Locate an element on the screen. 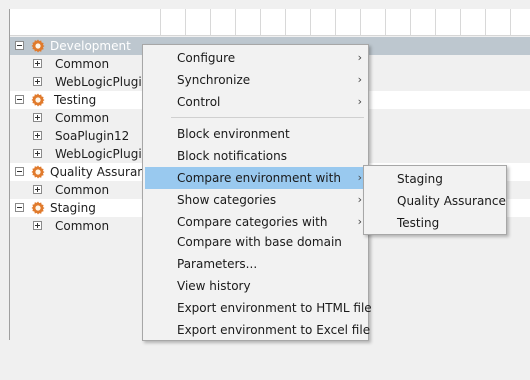 The image size is (530, 380). submenu-item-testing: Testing is located at coordinates (435, 223).